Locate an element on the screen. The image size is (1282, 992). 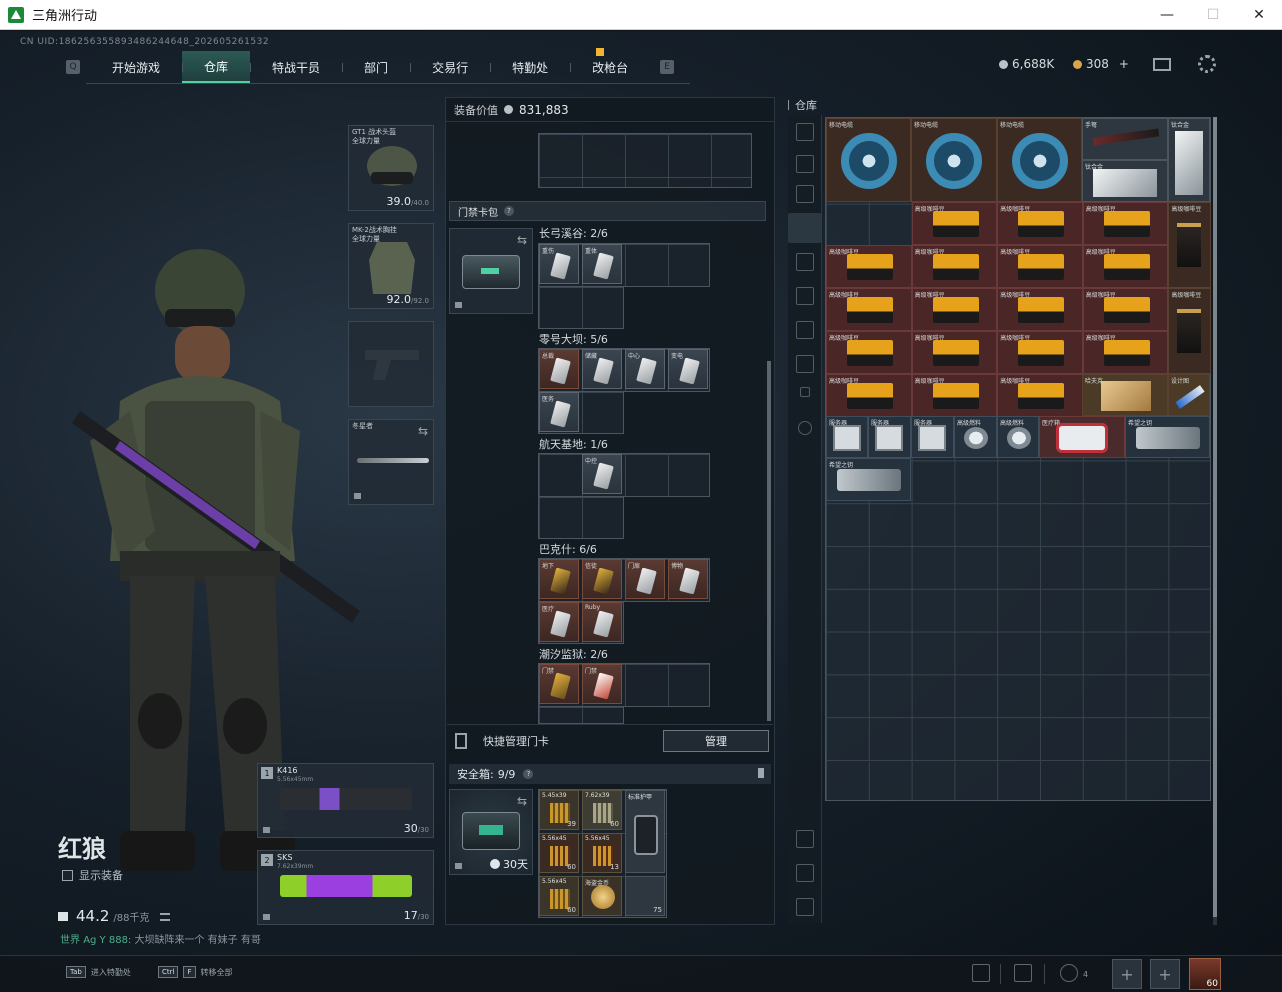
player-avatar: 60 is located at coordinates (1205, 974).